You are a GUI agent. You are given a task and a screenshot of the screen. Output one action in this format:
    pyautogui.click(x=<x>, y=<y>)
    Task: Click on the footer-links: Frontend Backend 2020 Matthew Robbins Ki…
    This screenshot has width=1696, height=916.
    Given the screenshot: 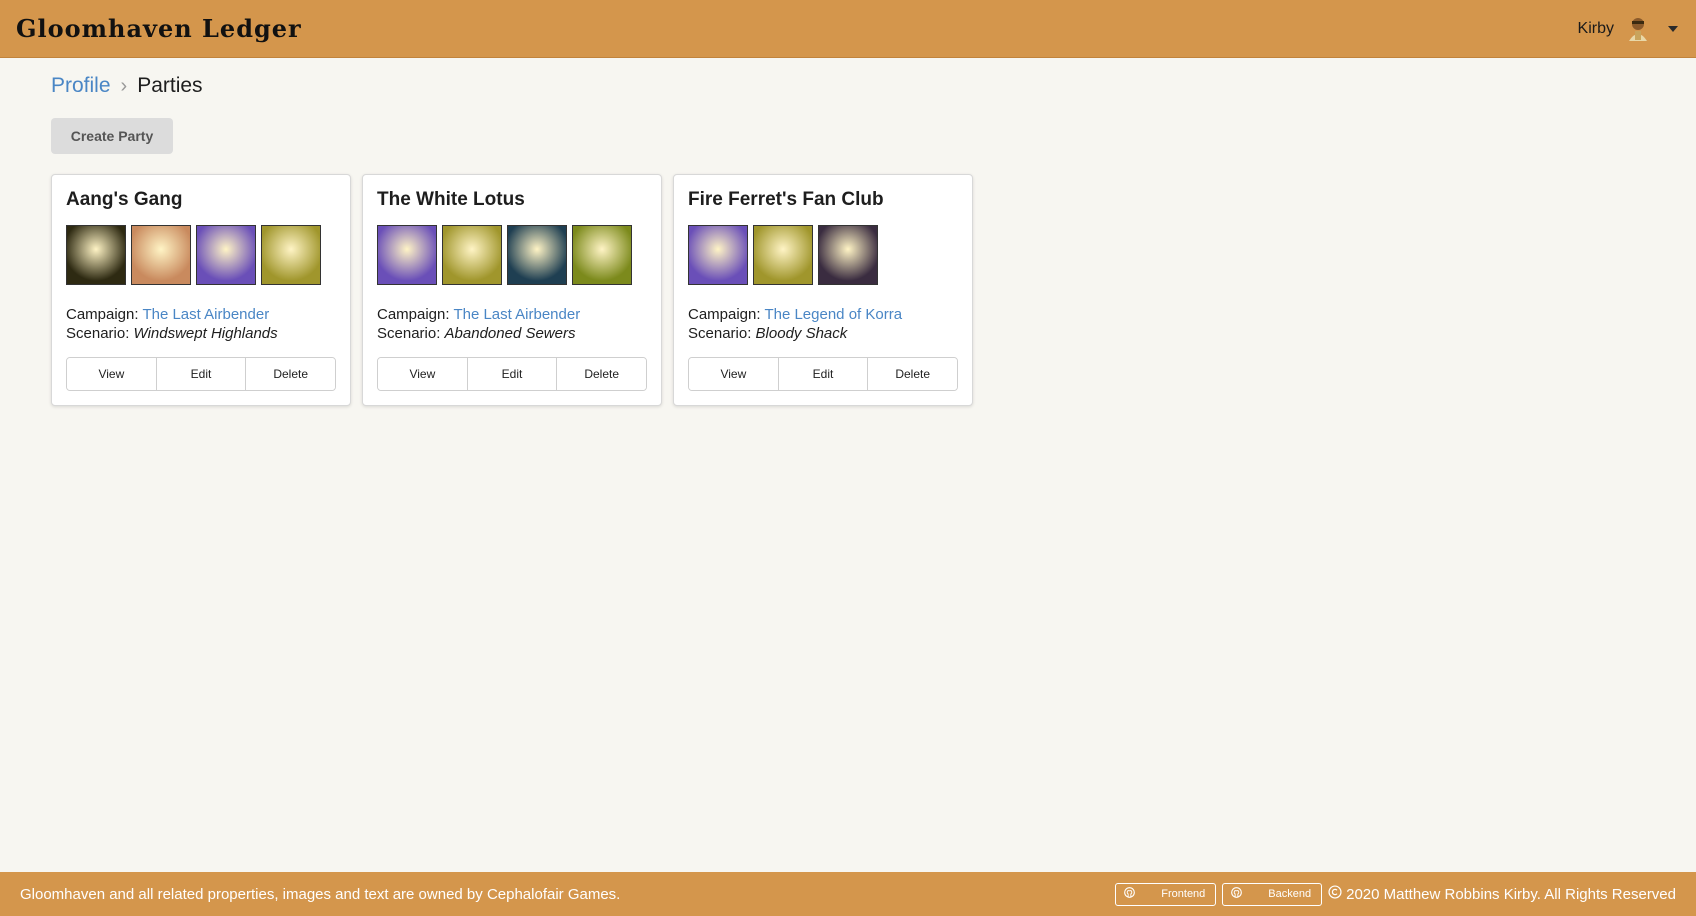 What is the action you would take?
    pyautogui.click(x=1395, y=894)
    